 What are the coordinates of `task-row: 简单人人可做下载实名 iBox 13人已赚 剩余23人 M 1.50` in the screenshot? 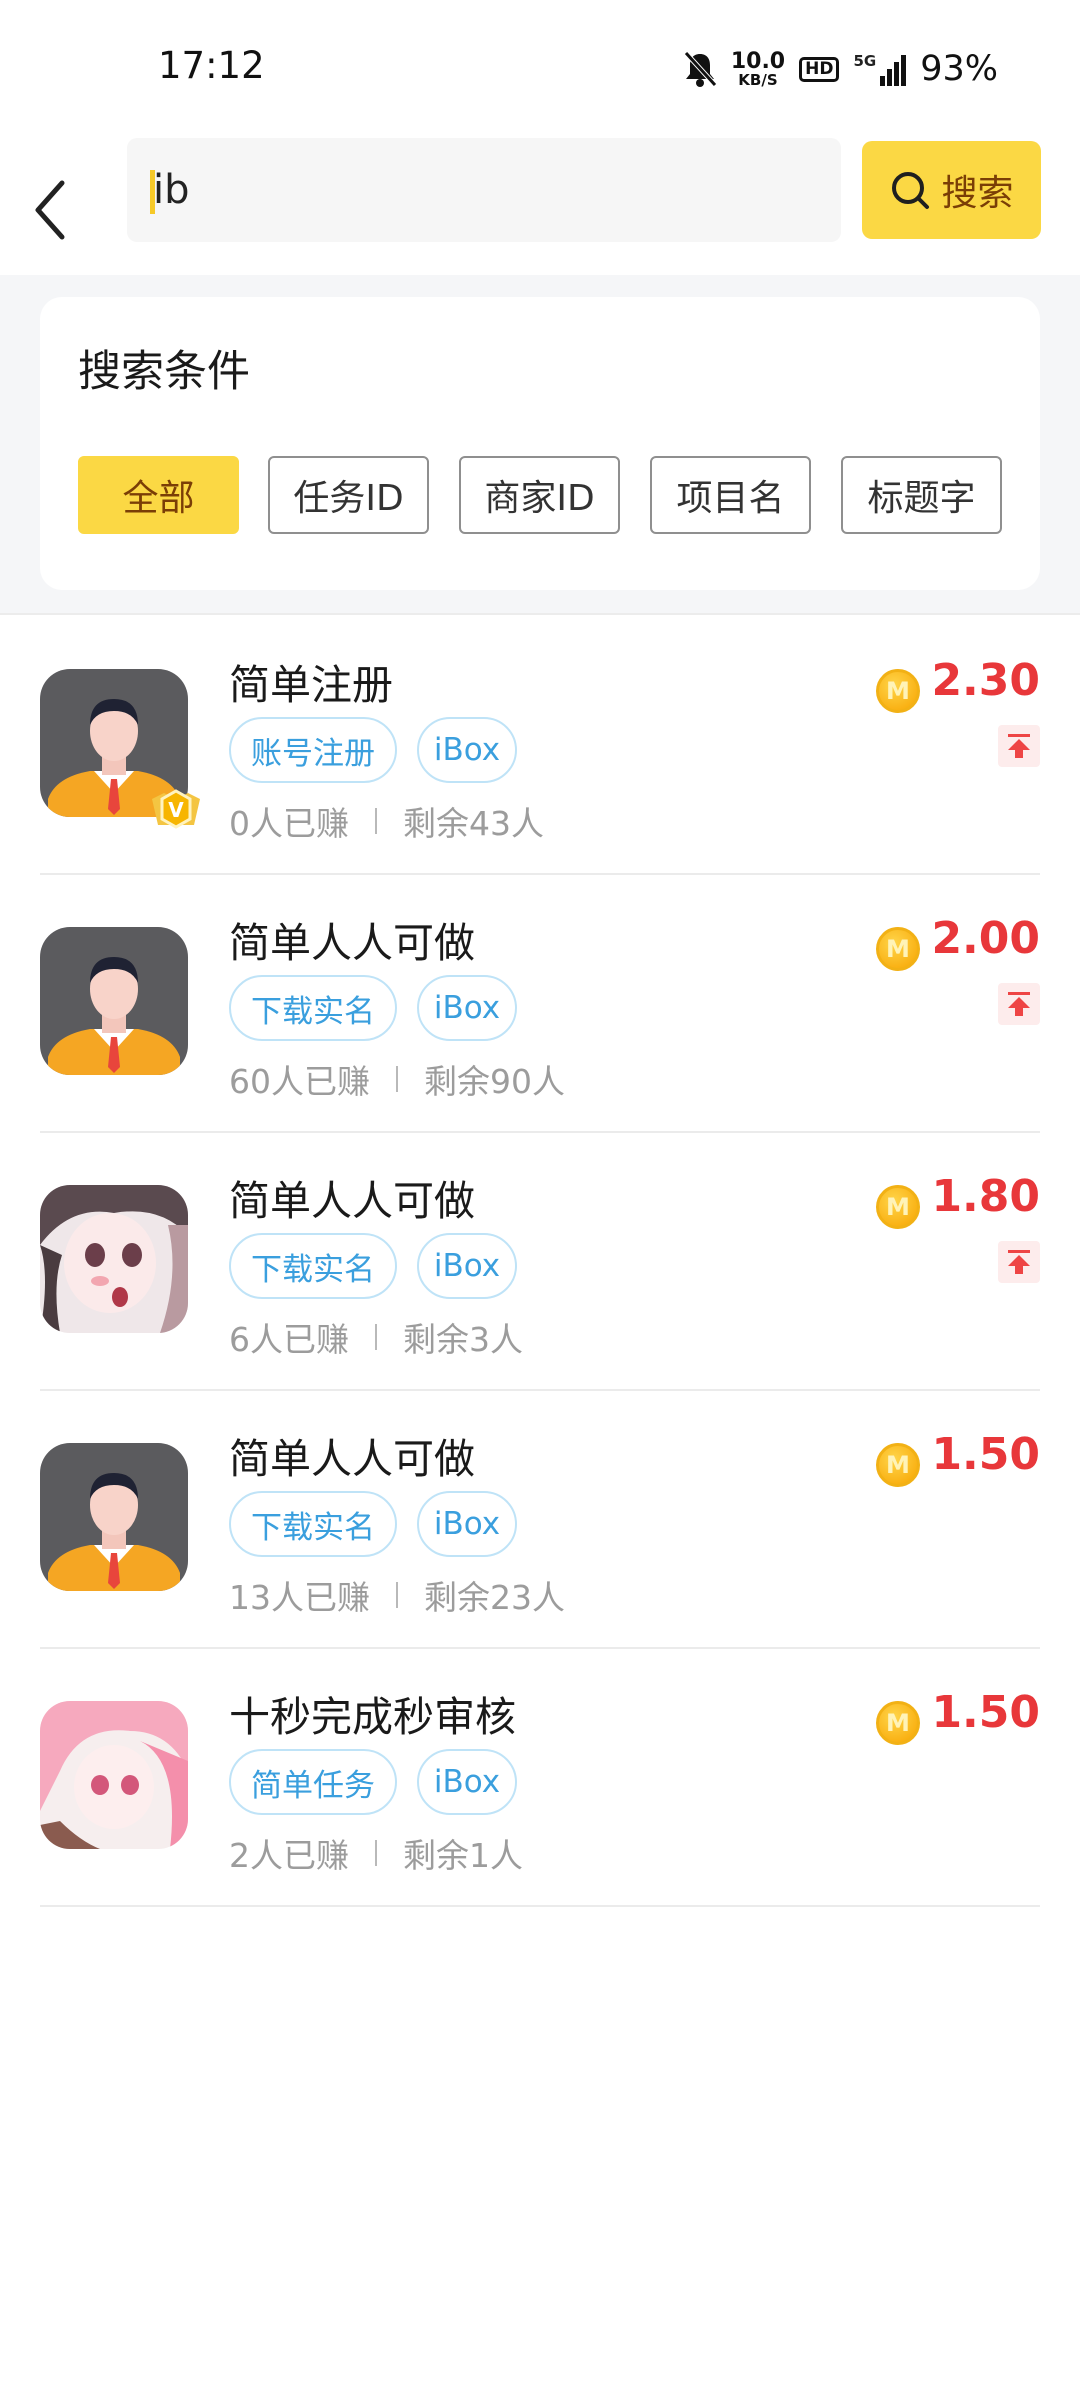 It's located at (540, 1520).